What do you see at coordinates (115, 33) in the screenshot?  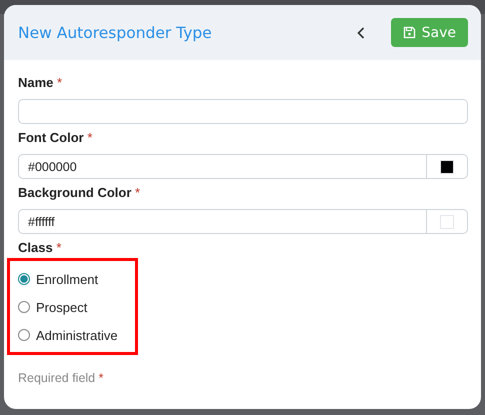 I see `dialog-title: New Autoresponder Type` at bounding box center [115, 33].